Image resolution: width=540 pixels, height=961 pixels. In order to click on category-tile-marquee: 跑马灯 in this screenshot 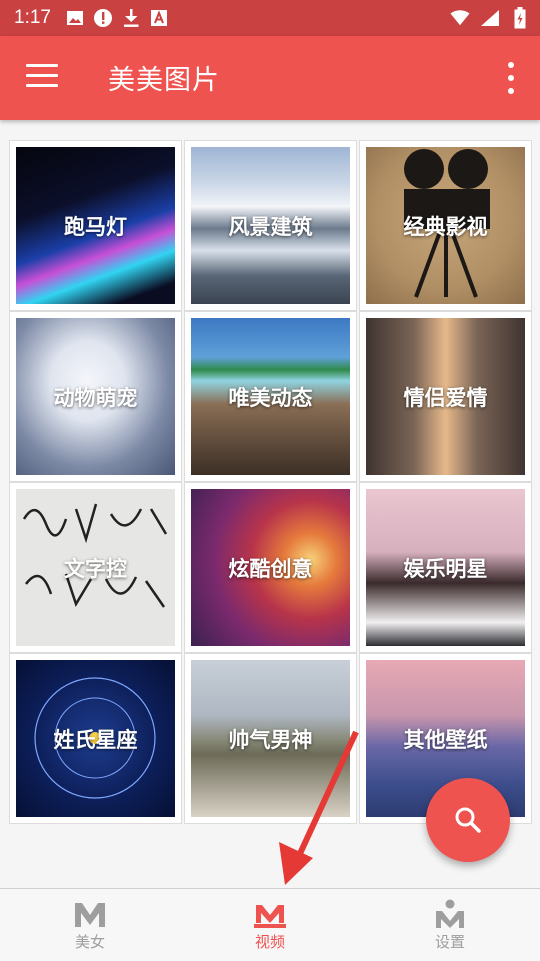, I will do `click(95, 225)`.